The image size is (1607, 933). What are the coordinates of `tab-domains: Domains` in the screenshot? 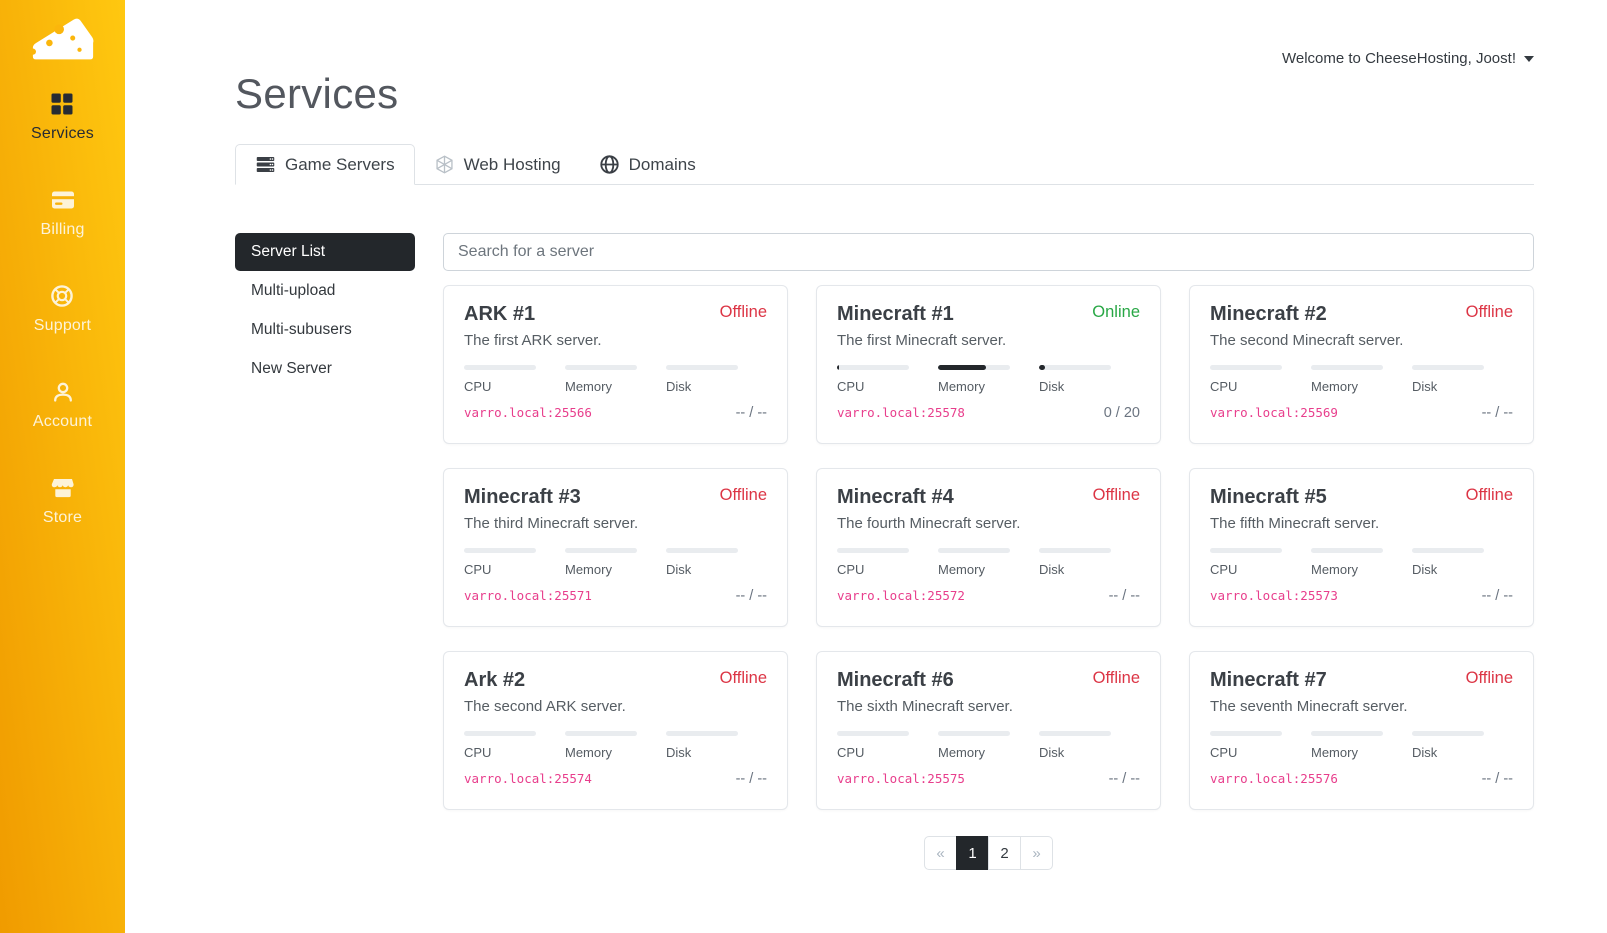 It's located at (647, 164).